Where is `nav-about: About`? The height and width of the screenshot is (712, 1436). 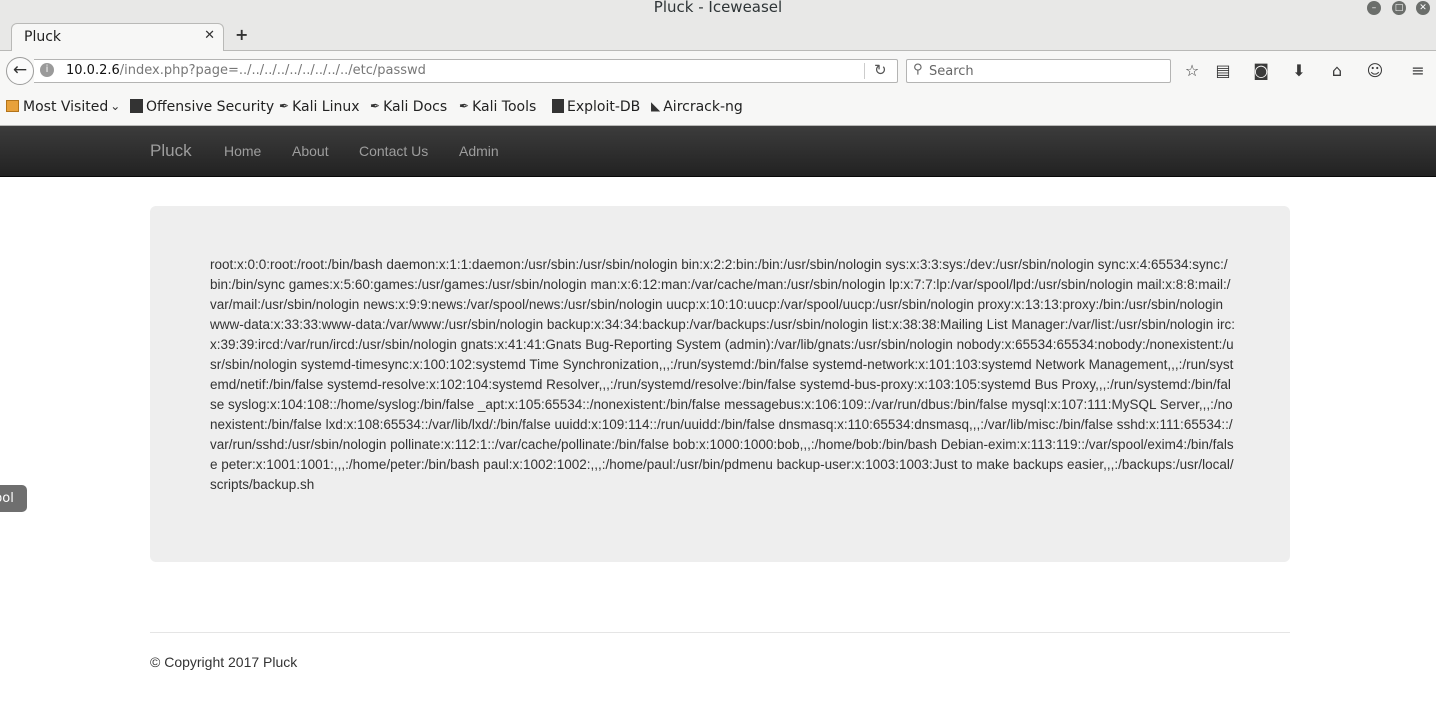 nav-about: About is located at coordinates (310, 151).